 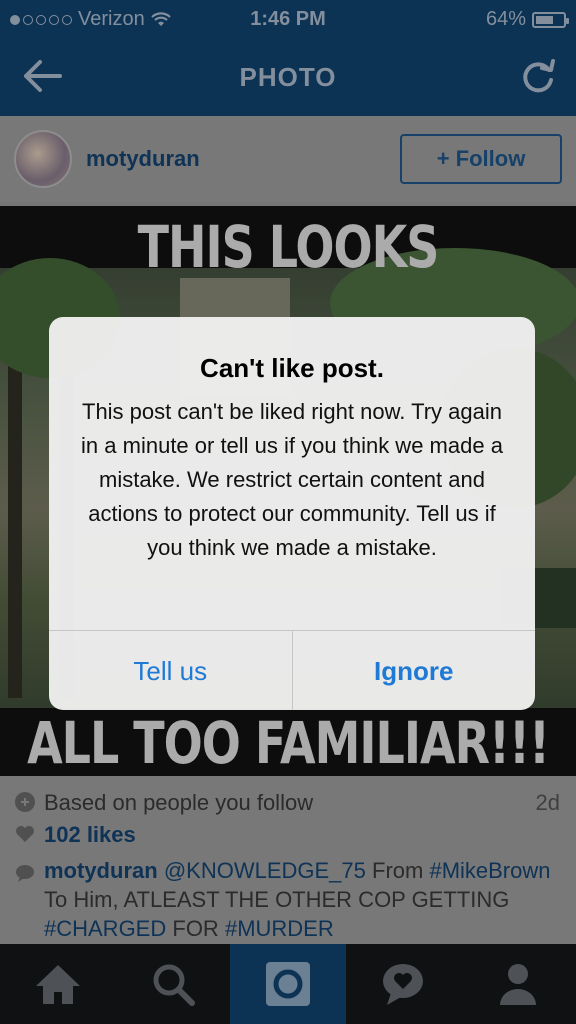 What do you see at coordinates (292, 368) in the screenshot?
I see `alert-title: Can't like post.` at bounding box center [292, 368].